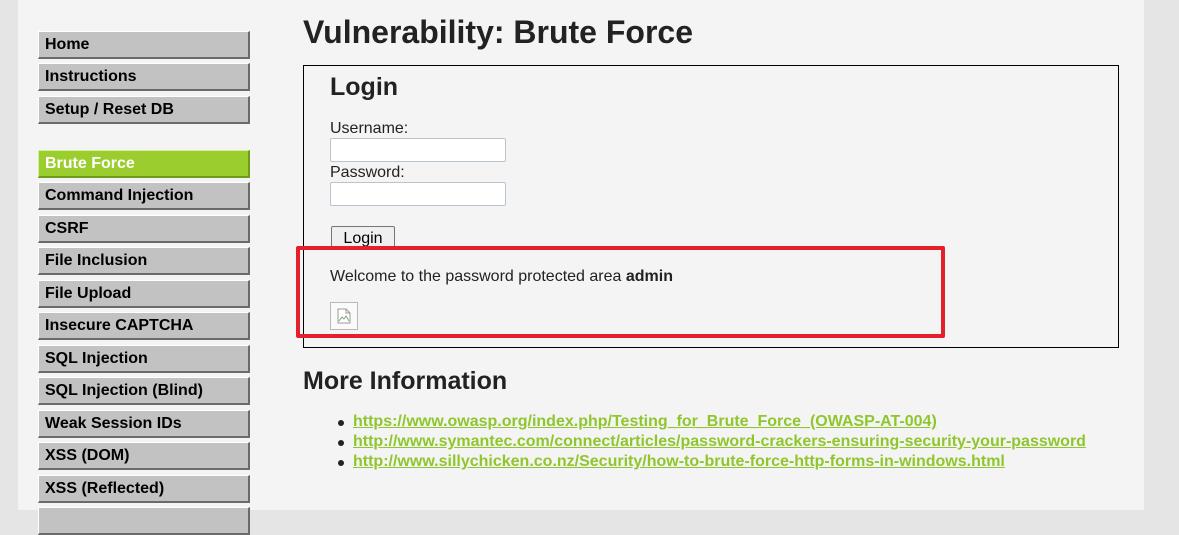 Image resolution: width=1179 pixels, height=535 pixels. What do you see at coordinates (144, 45) in the screenshot?
I see `sidebar-item-home: Home` at bounding box center [144, 45].